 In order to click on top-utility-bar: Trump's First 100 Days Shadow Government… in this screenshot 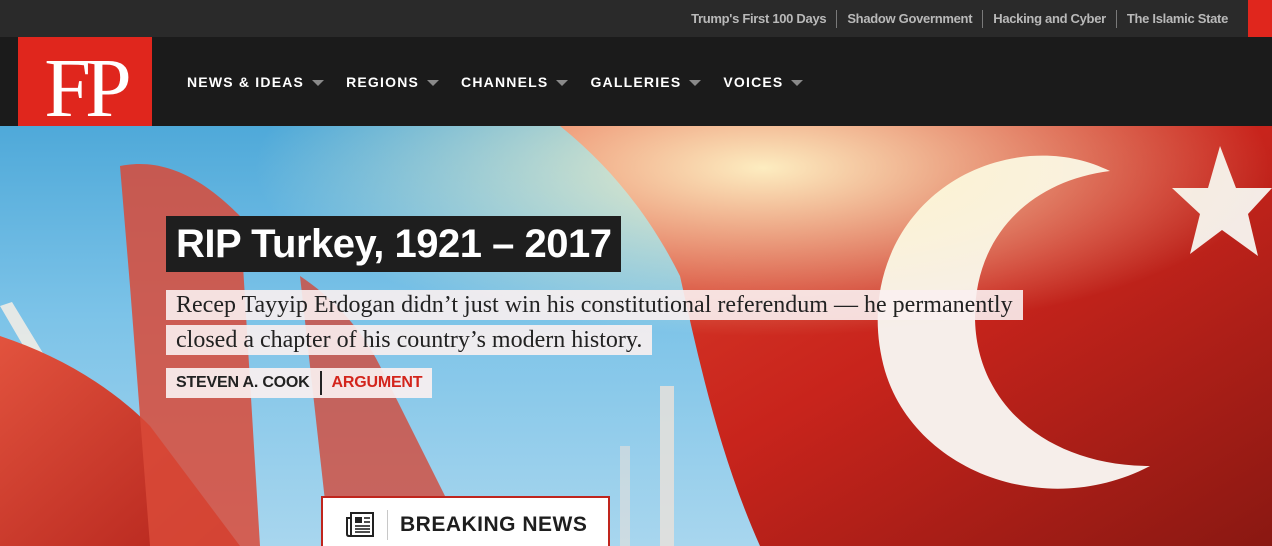, I will do `click(636, 18)`.